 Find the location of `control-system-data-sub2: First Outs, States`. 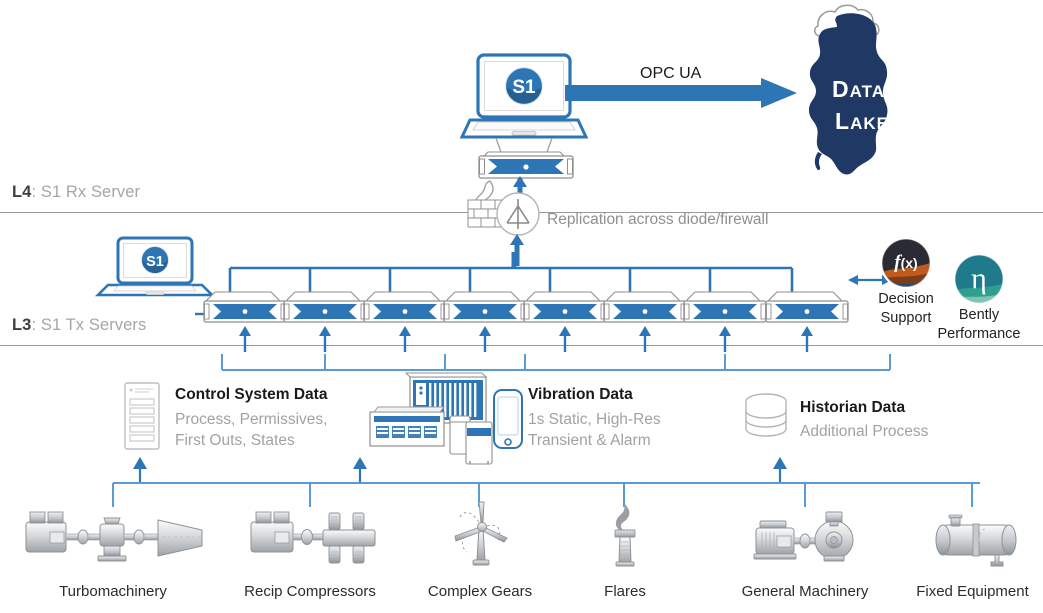

control-system-data-sub2: First Outs, States is located at coordinates (235, 440).